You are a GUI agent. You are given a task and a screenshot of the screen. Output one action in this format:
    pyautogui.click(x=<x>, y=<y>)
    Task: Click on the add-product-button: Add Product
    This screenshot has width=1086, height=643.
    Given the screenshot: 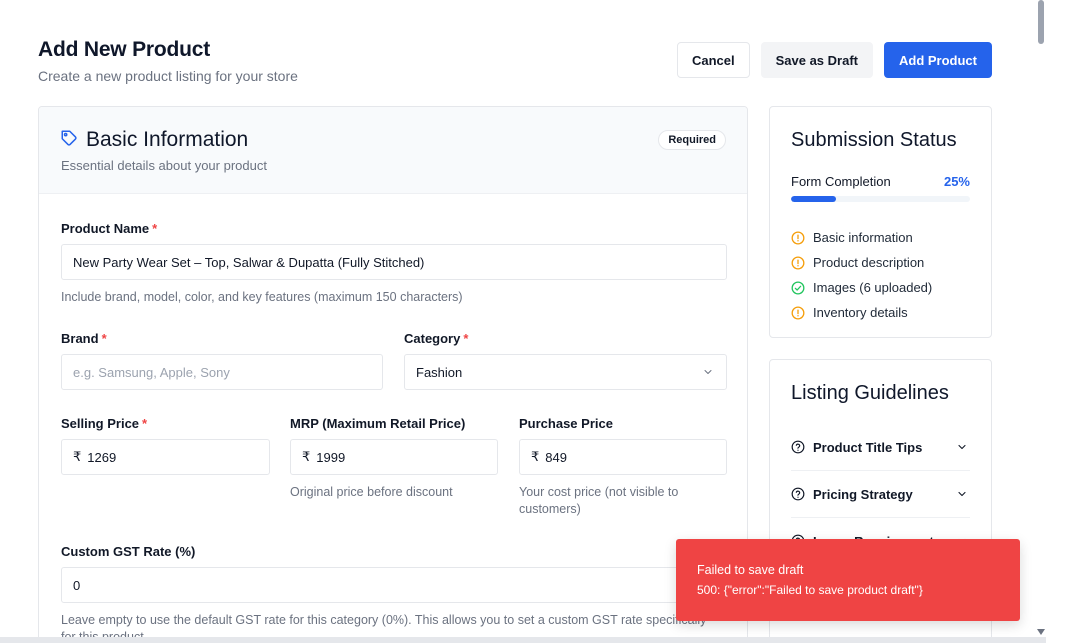 What is the action you would take?
    pyautogui.click(x=938, y=60)
    